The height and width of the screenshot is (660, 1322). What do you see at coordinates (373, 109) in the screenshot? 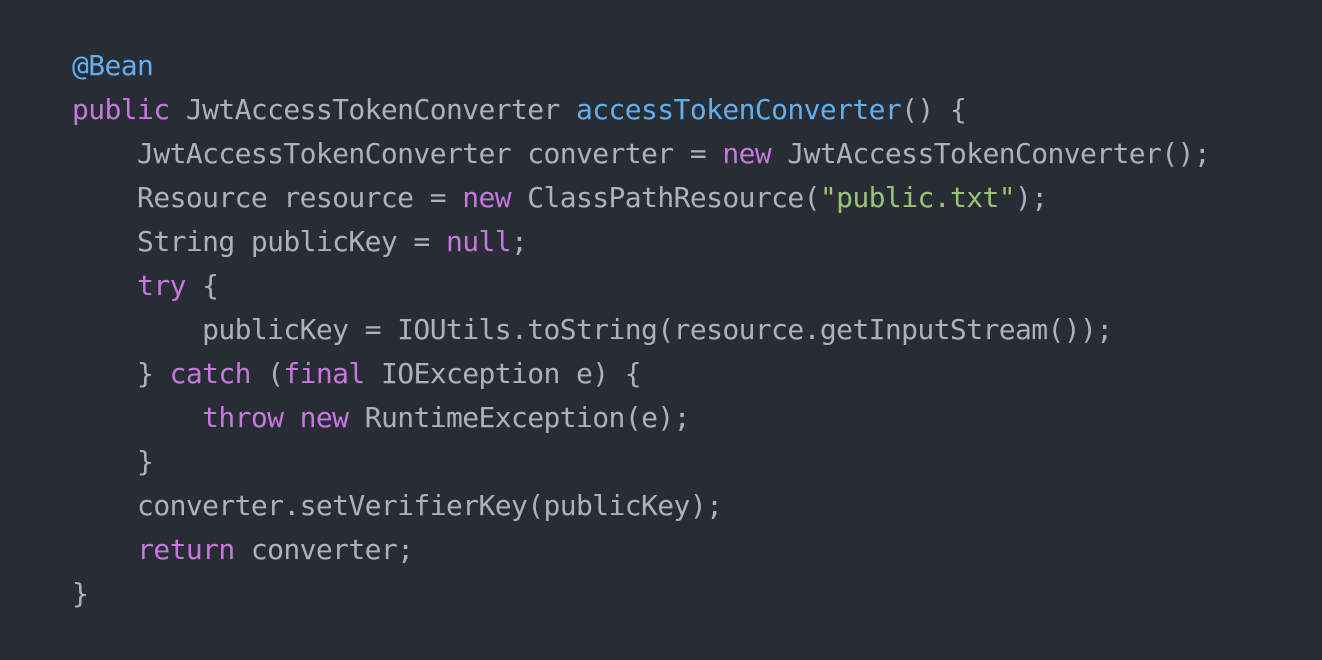
I see `code-token: JwtAccessTokenConverter` at bounding box center [373, 109].